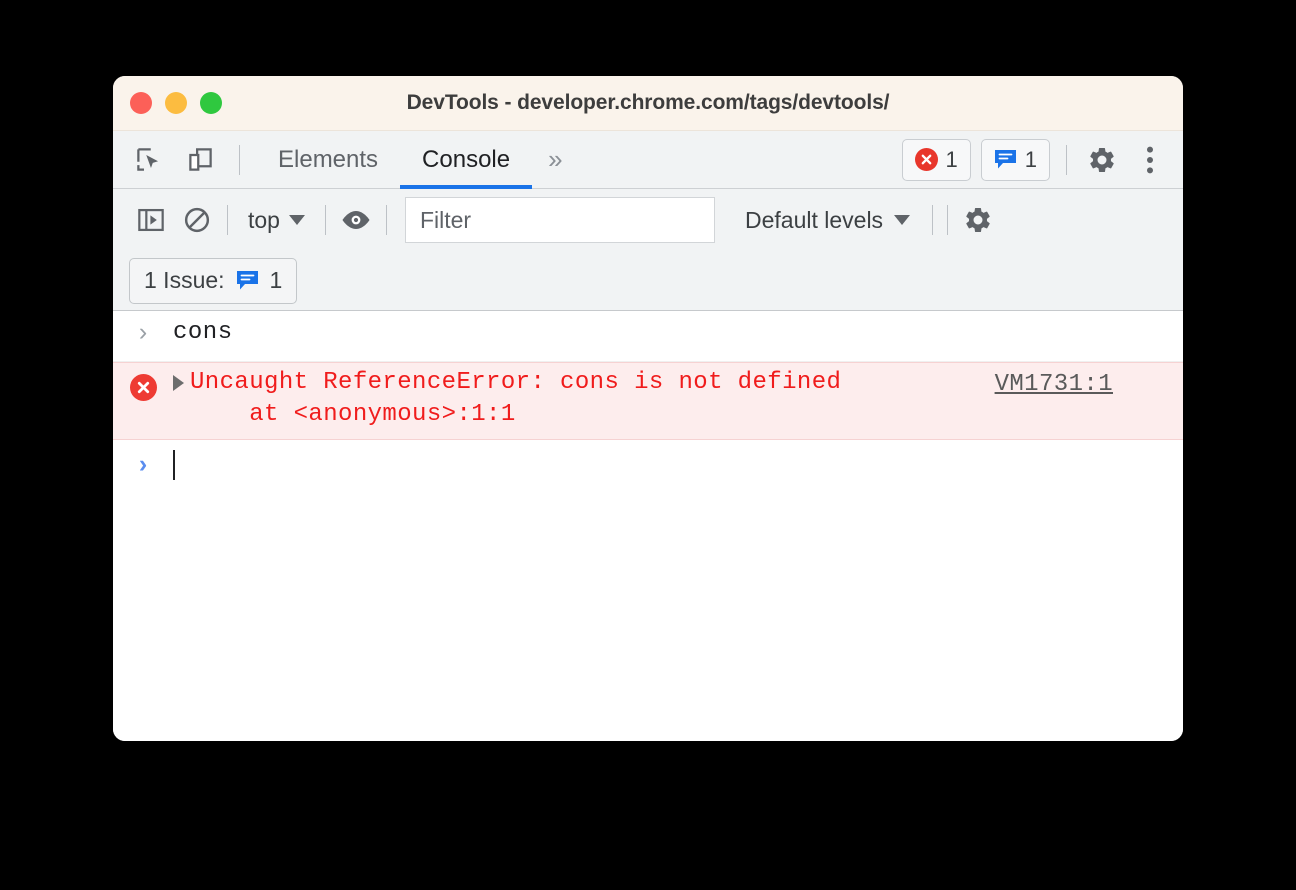  I want to click on traffic-light-group, so click(167, 103).